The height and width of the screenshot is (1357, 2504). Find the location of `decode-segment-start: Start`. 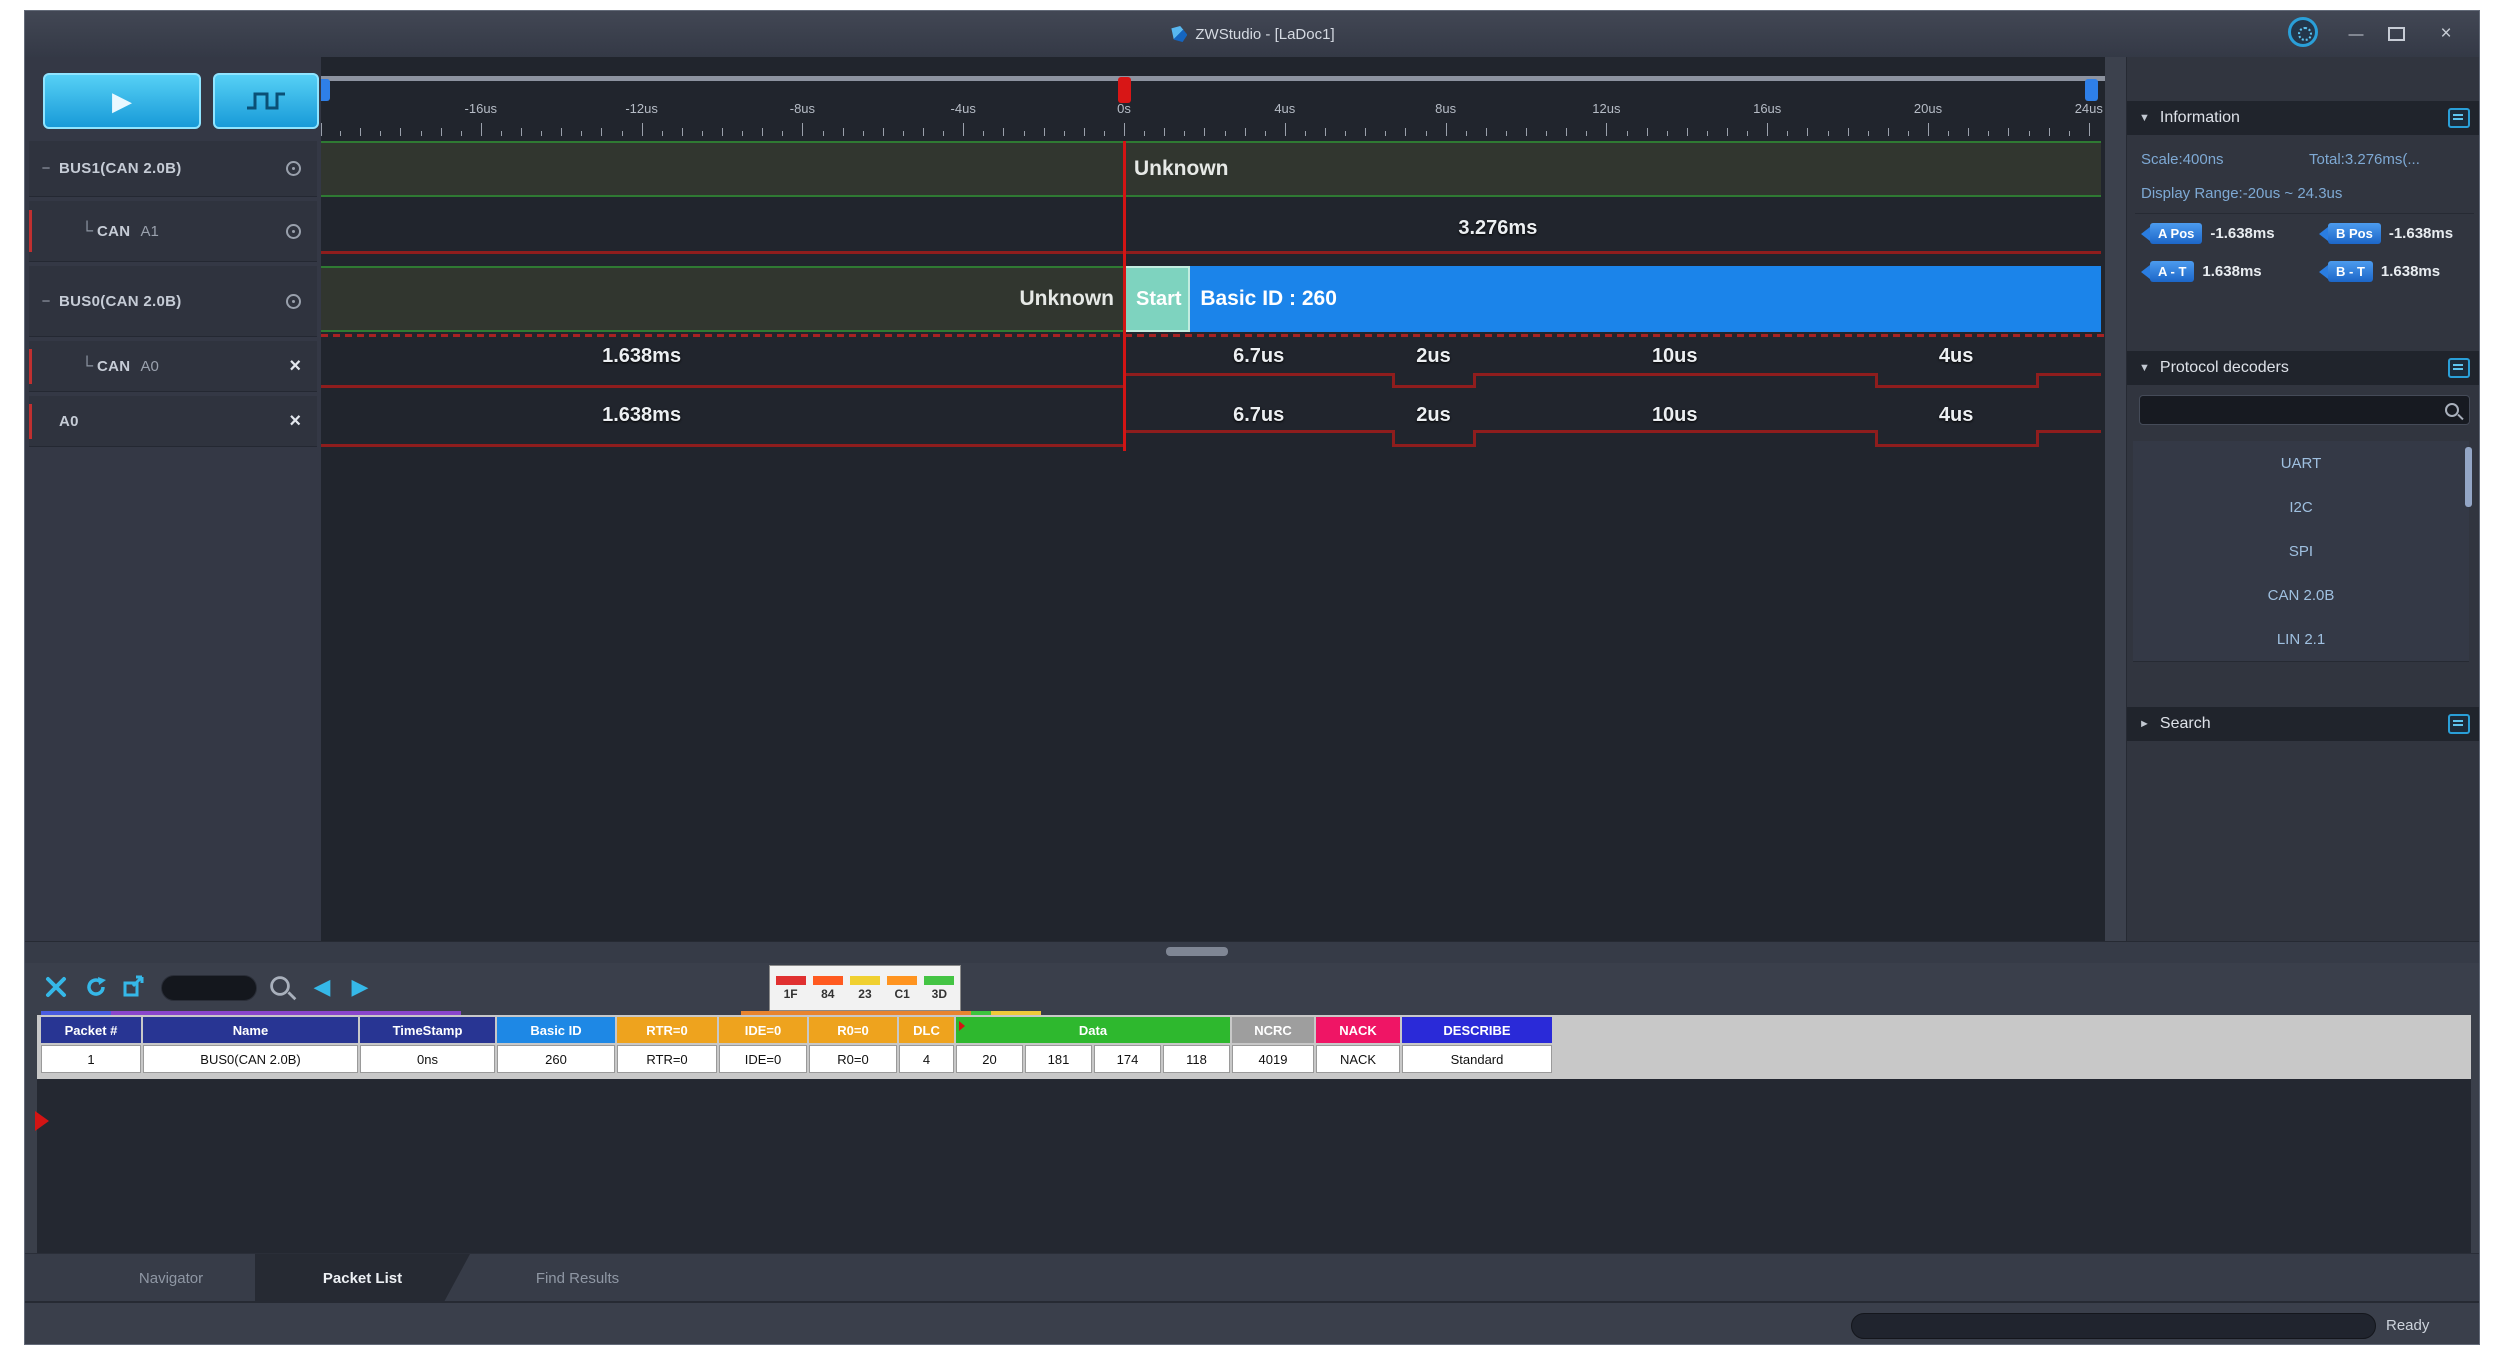

decode-segment-start: Start is located at coordinates (1157, 299).